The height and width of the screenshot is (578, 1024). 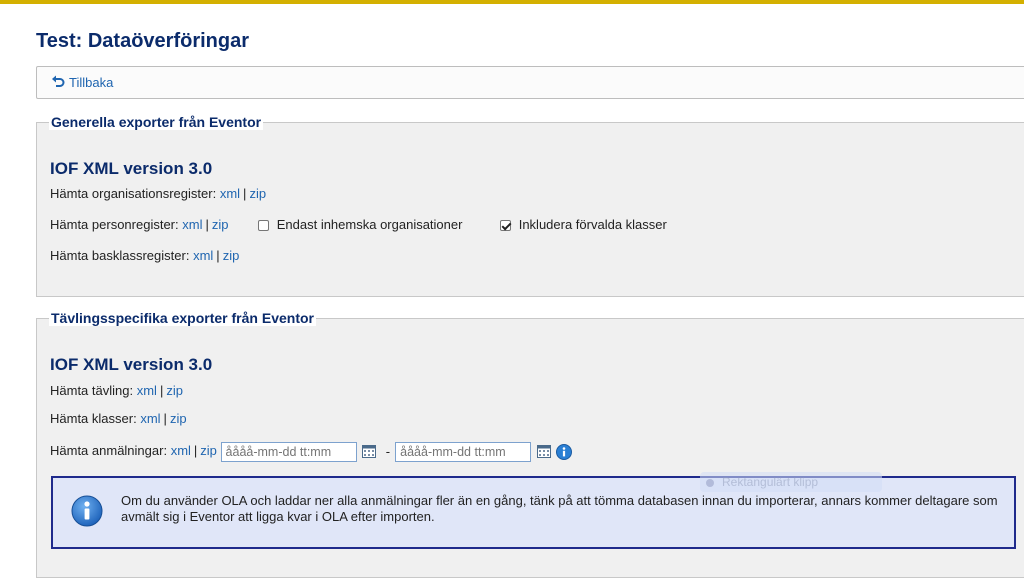 I want to click on event-iof-heading: IOF XML version 3.0, so click(x=131, y=364).